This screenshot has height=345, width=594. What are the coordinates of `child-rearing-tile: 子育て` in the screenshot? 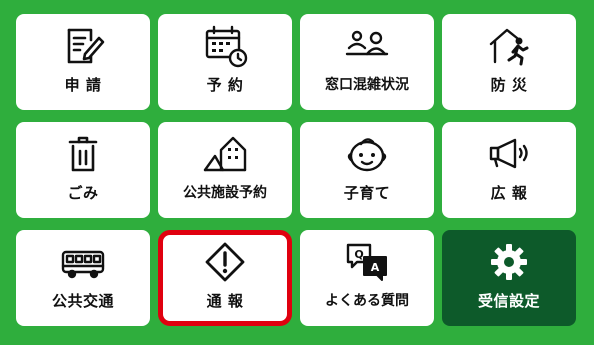 It's located at (367, 170).